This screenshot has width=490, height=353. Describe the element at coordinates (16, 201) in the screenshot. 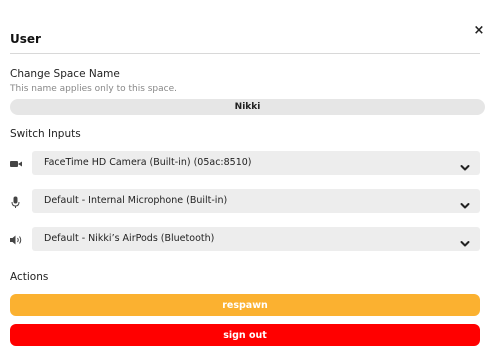

I see `microphone-icon` at that location.